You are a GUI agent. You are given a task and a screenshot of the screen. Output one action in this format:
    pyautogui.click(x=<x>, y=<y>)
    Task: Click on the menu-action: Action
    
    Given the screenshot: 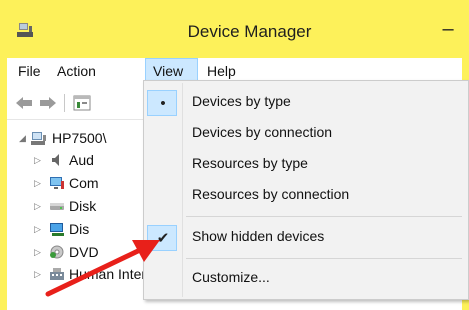 What is the action you would take?
    pyautogui.click(x=76, y=71)
    